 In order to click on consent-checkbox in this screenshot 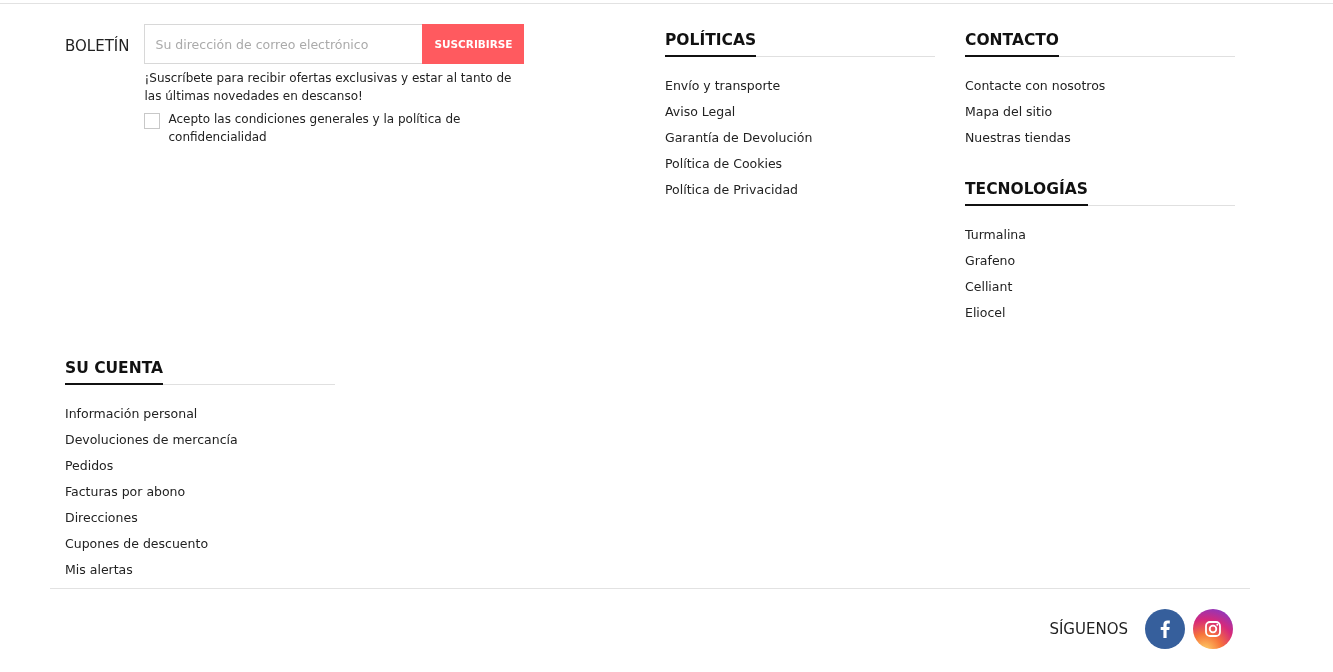, I will do `click(152, 121)`.